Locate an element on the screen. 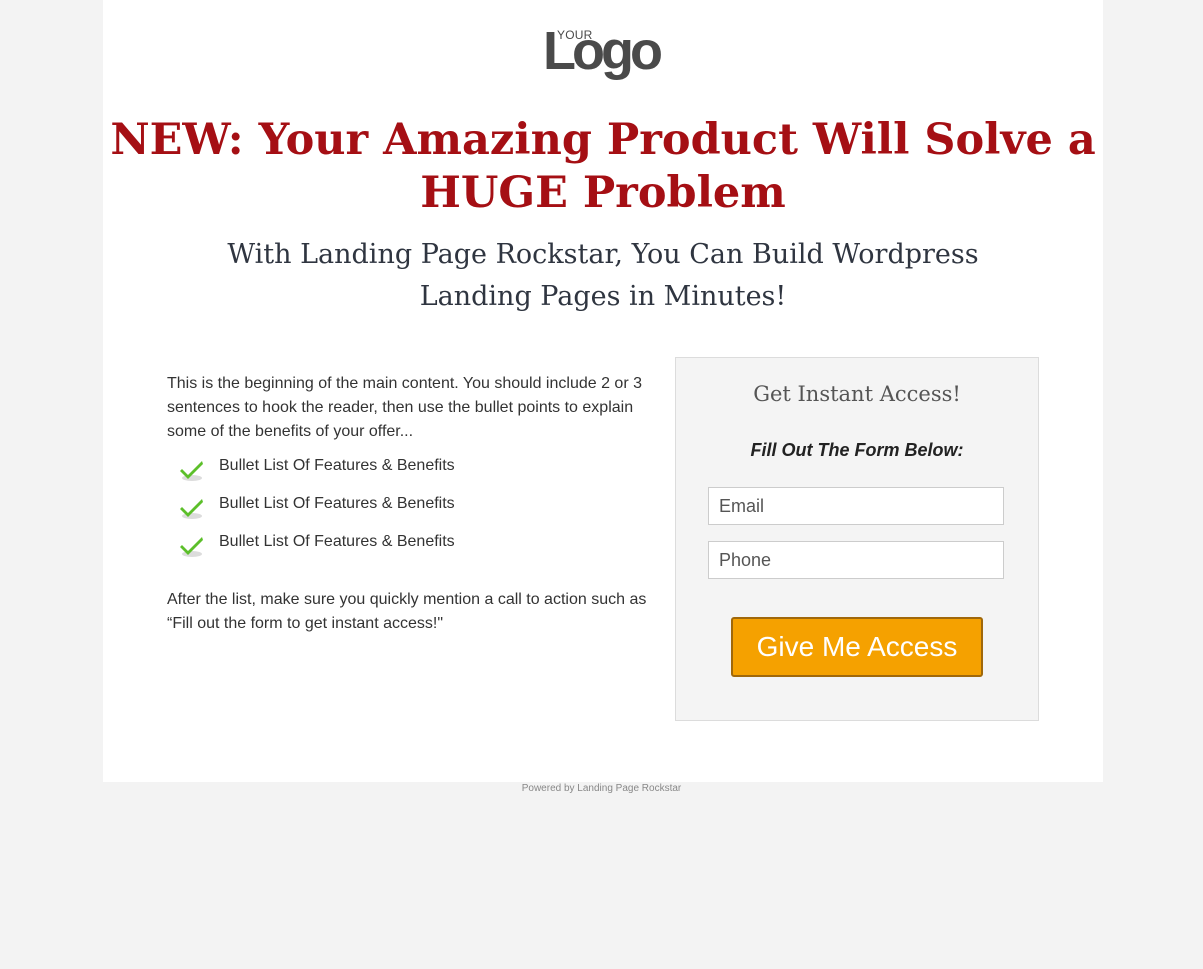  list-item: Bullet List Of Features & Benefits is located at coordinates (409, 554).